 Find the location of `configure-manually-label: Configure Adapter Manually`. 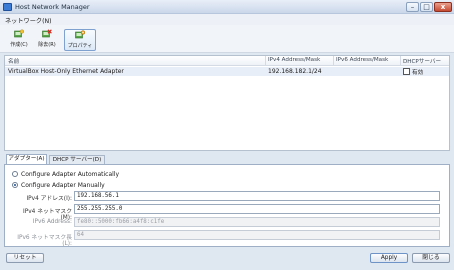

configure-manually-label: Configure Adapter Manually is located at coordinates (63, 185).